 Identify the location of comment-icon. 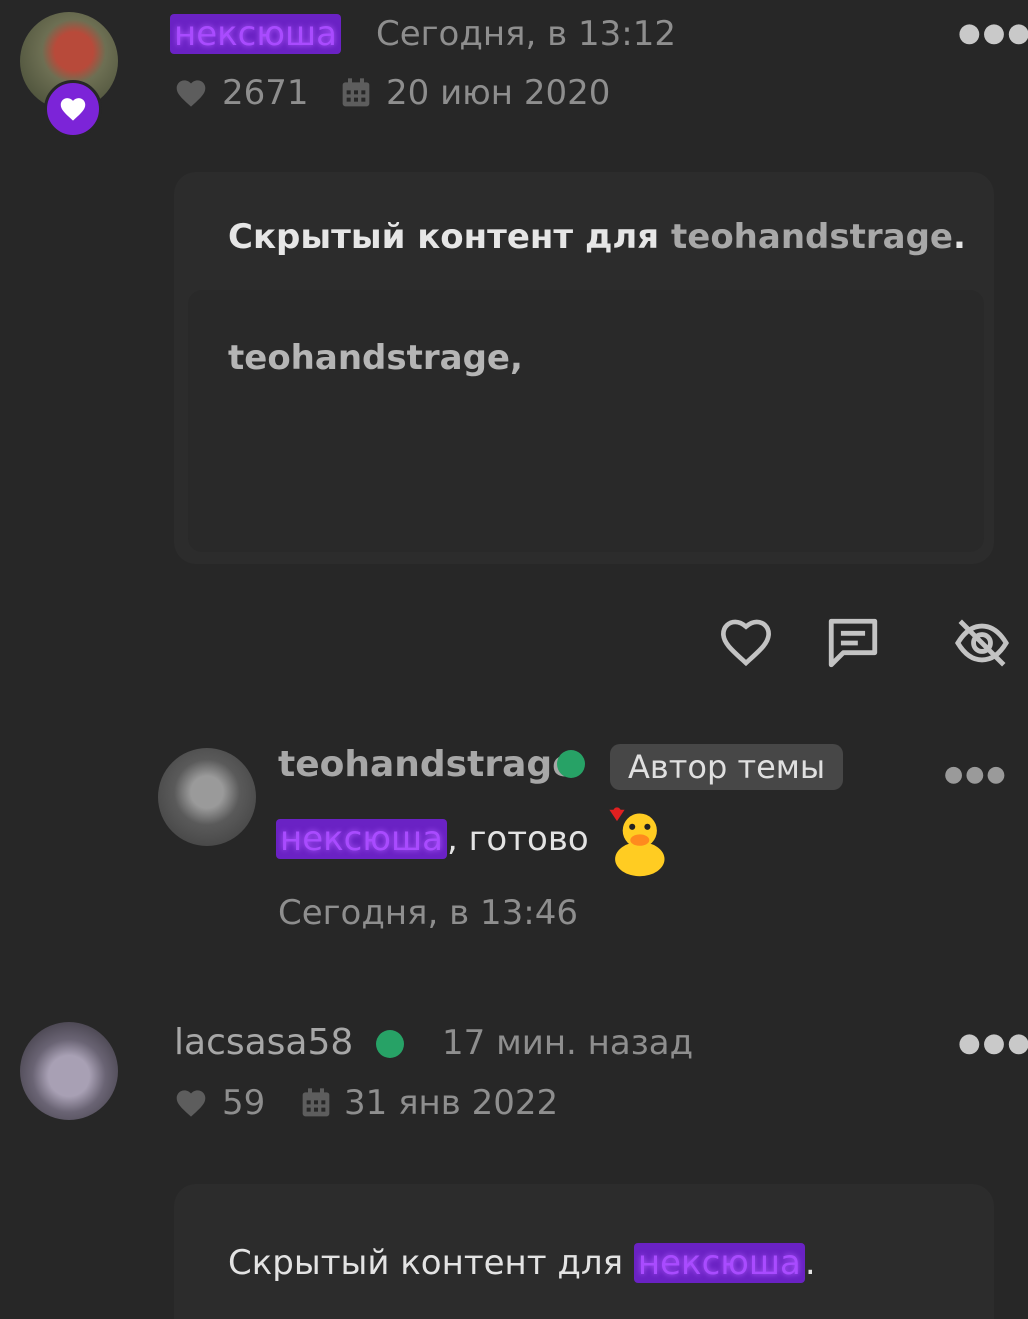
(853, 643).